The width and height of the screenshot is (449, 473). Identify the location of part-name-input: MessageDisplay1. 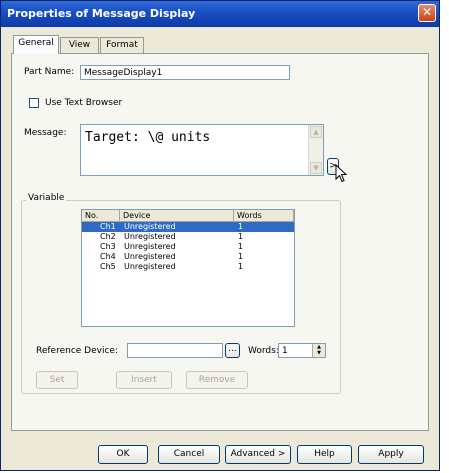
(185, 72).